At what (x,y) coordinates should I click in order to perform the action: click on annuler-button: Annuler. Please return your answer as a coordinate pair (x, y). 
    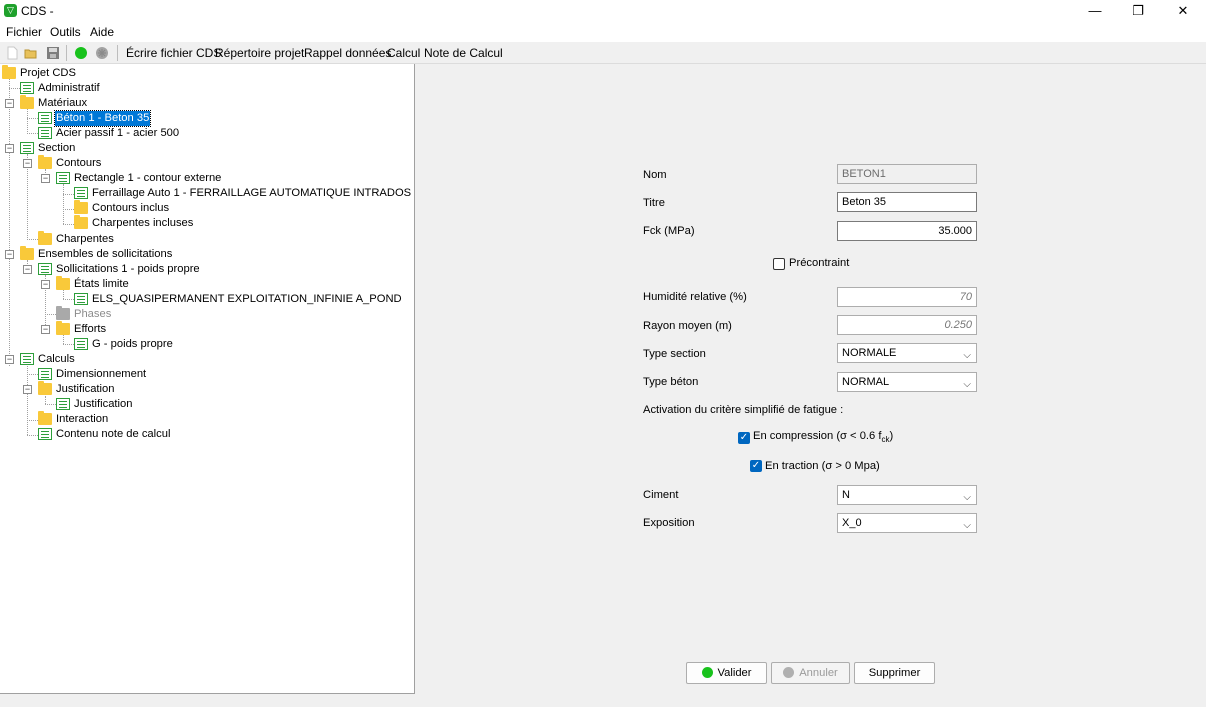
    Looking at the image, I should click on (810, 673).